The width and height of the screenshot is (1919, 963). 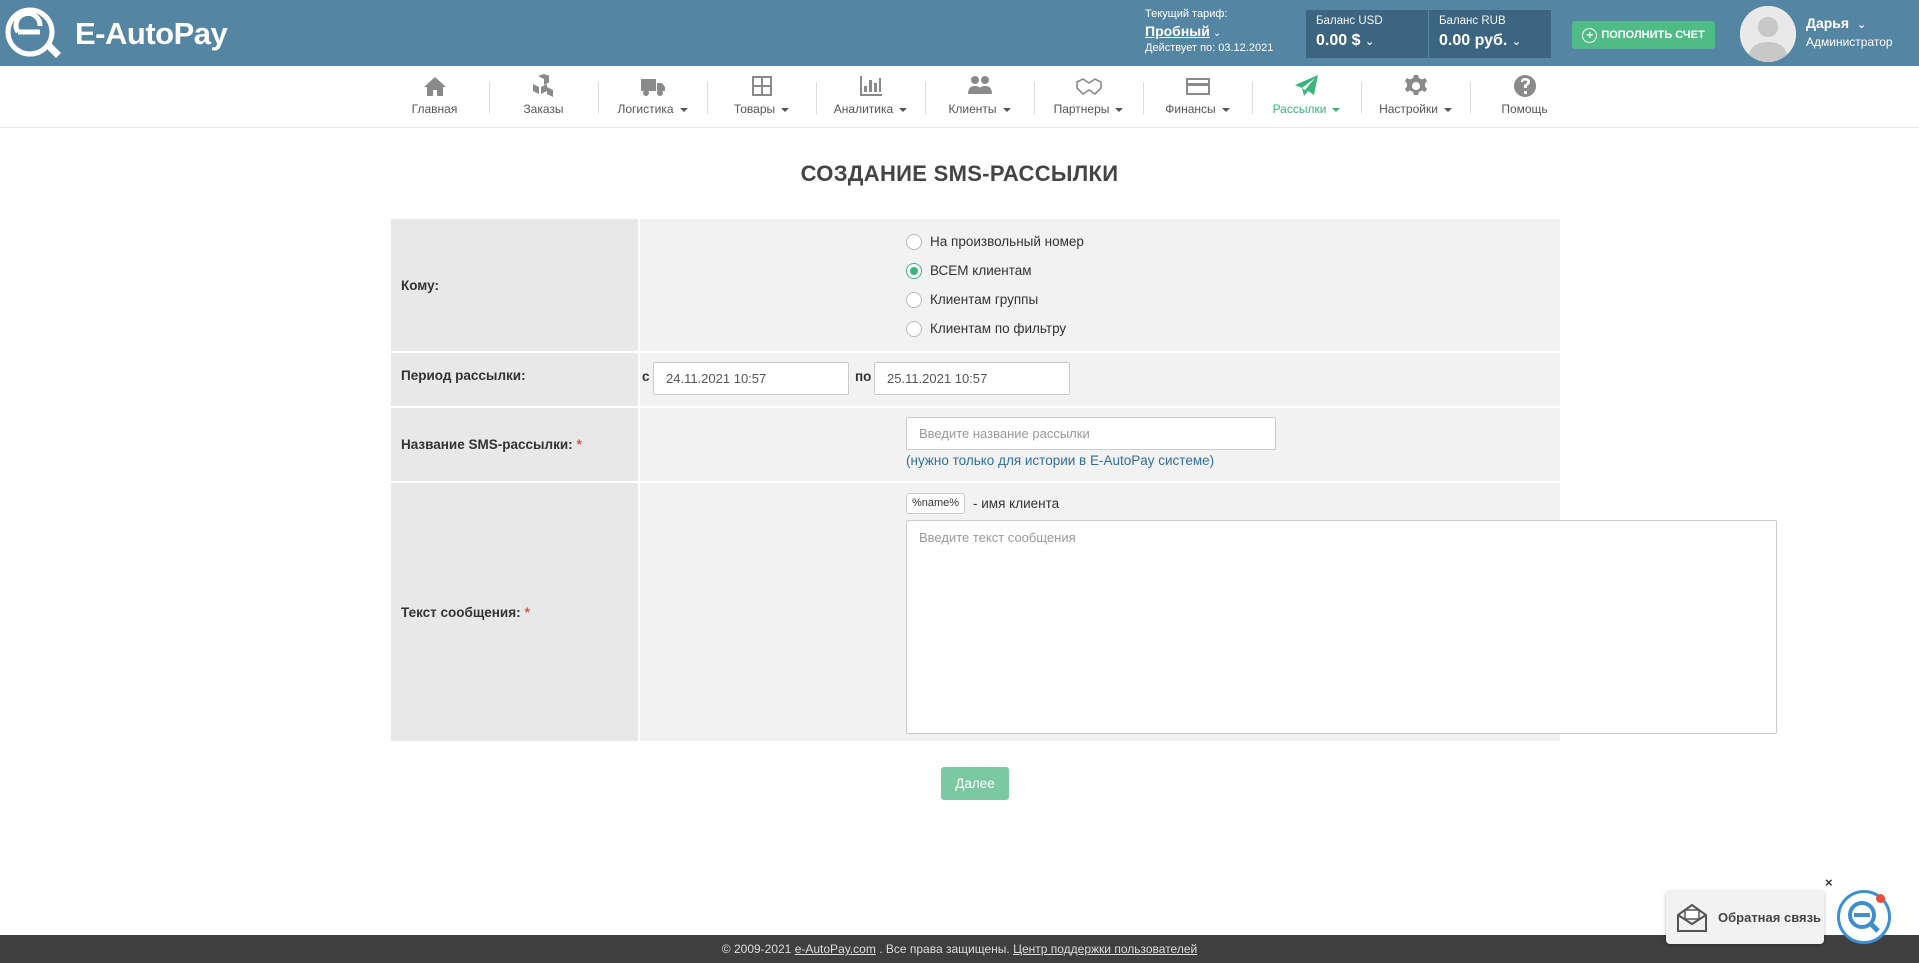 I want to click on nav-item-8: Рассылки, so click(x=1306, y=96).